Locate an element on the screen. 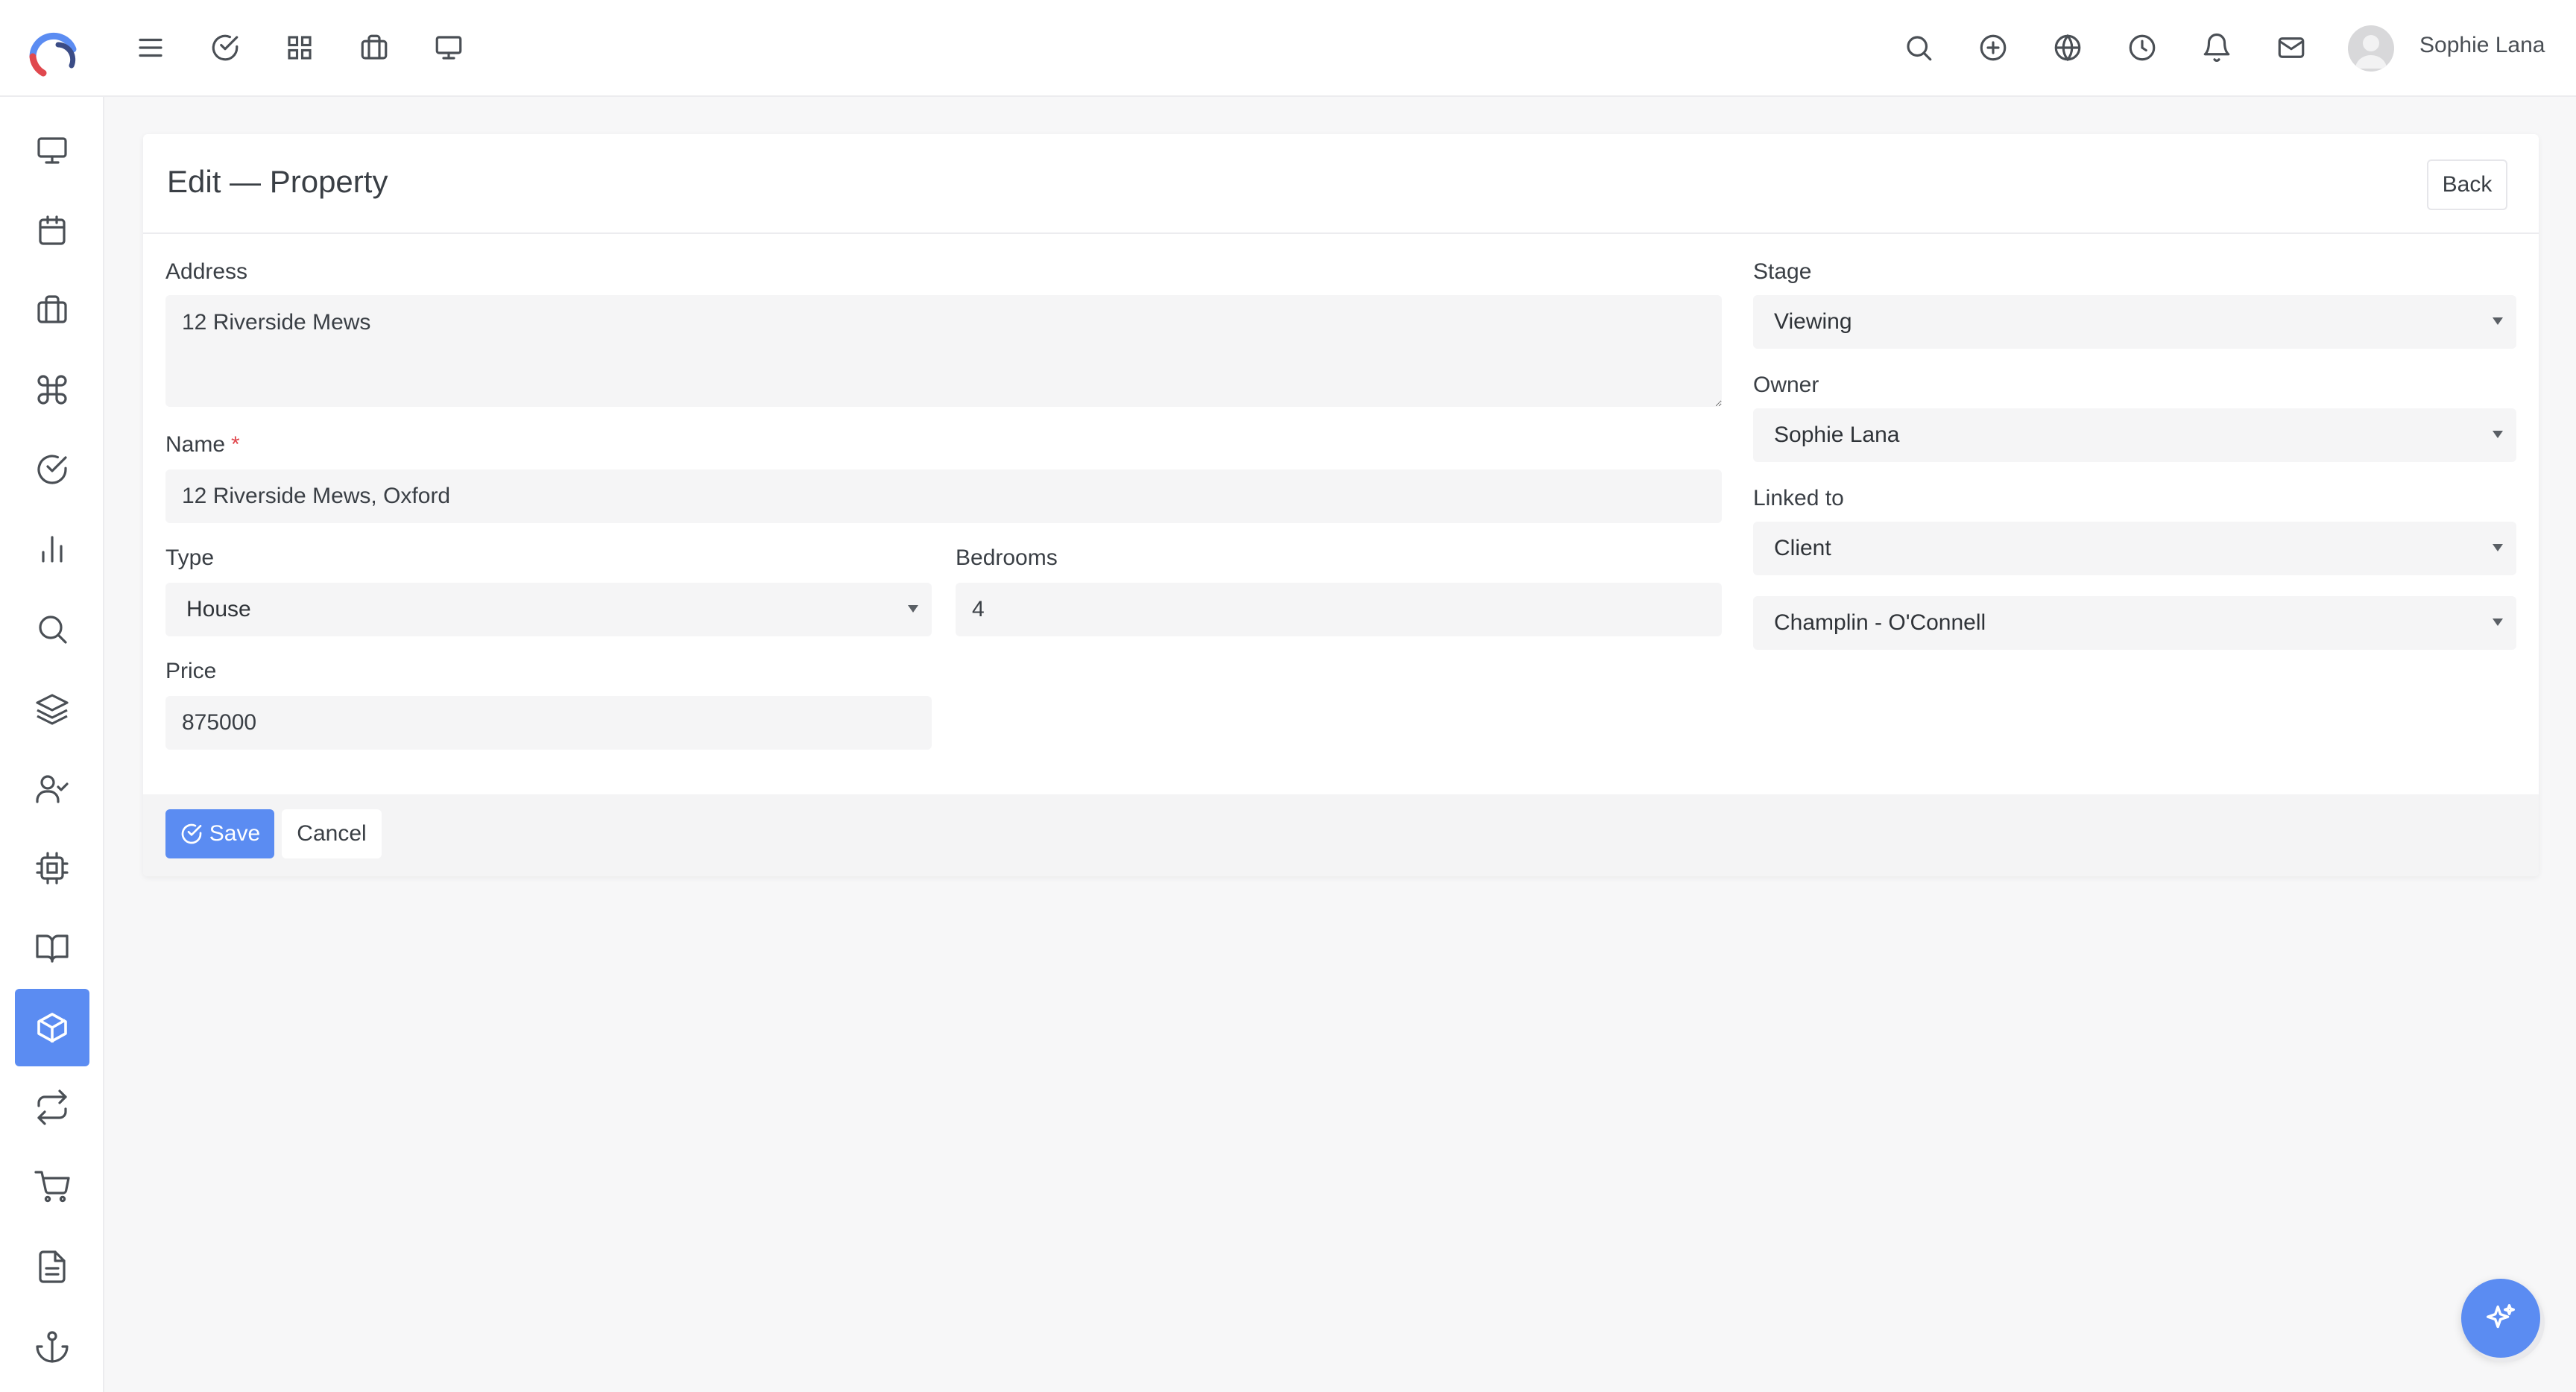 The width and height of the screenshot is (2576, 1392). calendar-icon is located at coordinates (52, 230).